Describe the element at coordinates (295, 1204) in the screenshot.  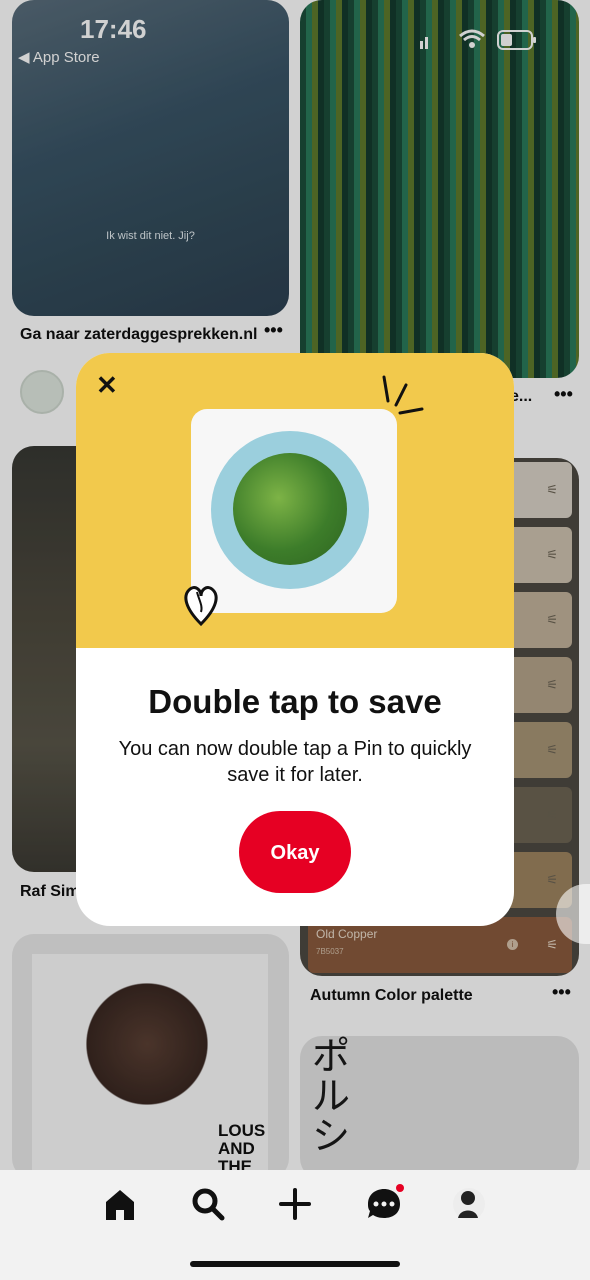
I see `create-icon` at that location.